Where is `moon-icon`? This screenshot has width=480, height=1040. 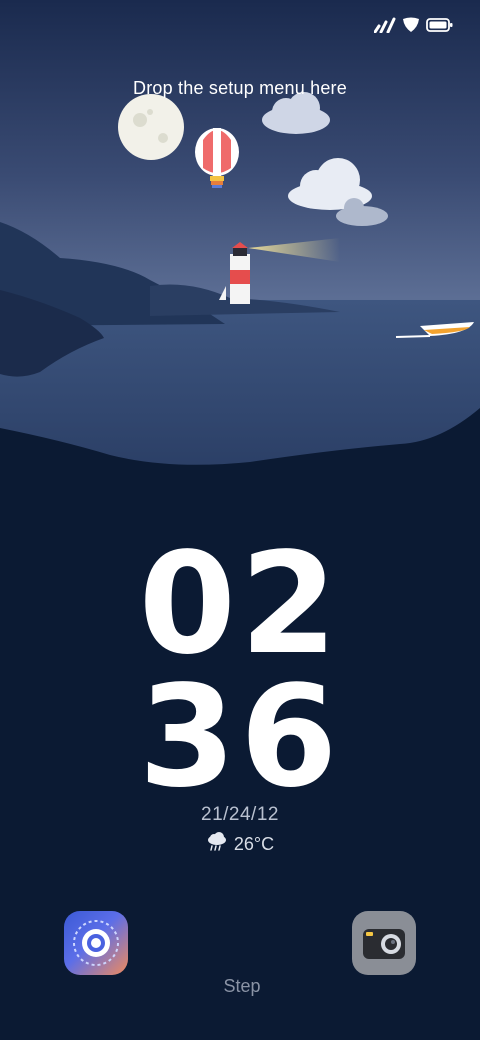 moon-icon is located at coordinates (151, 127).